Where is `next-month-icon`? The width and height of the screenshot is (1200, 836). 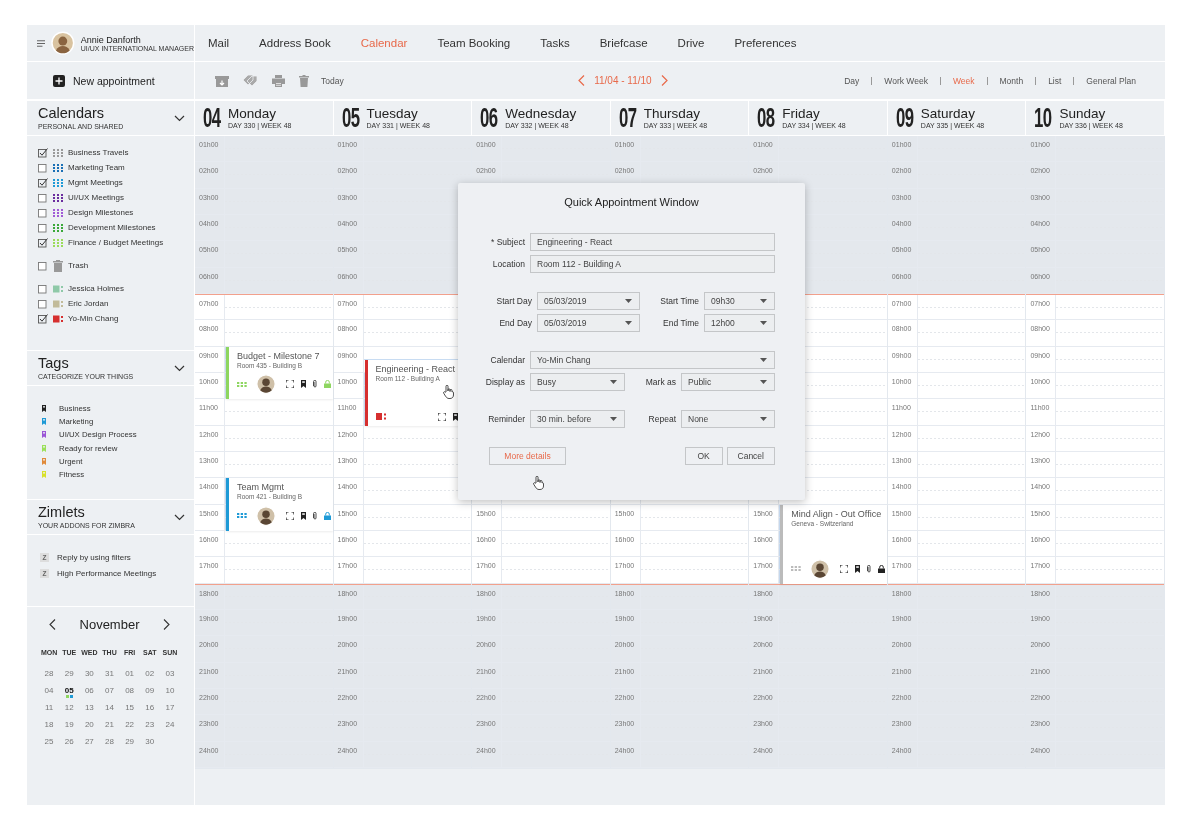
next-month-icon is located at coordinates (167, 624).